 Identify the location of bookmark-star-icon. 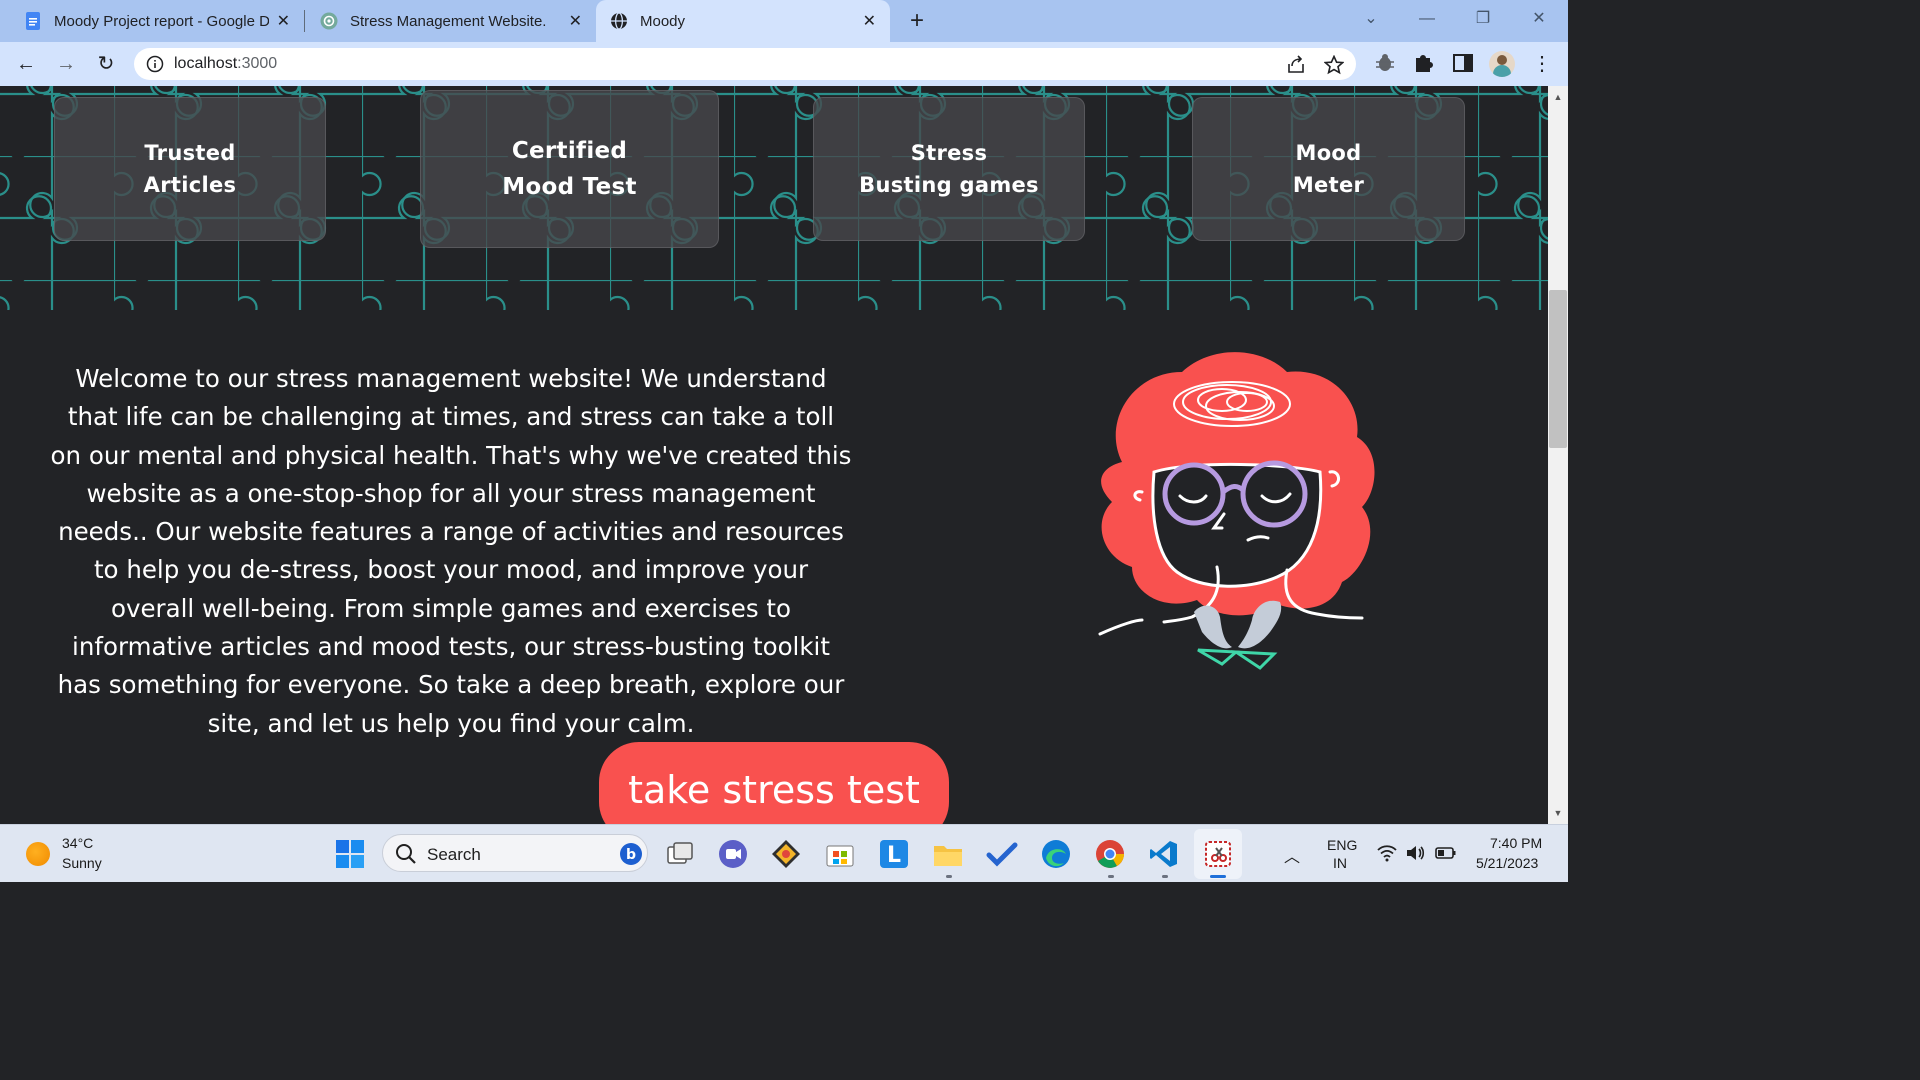
(1334, 65).